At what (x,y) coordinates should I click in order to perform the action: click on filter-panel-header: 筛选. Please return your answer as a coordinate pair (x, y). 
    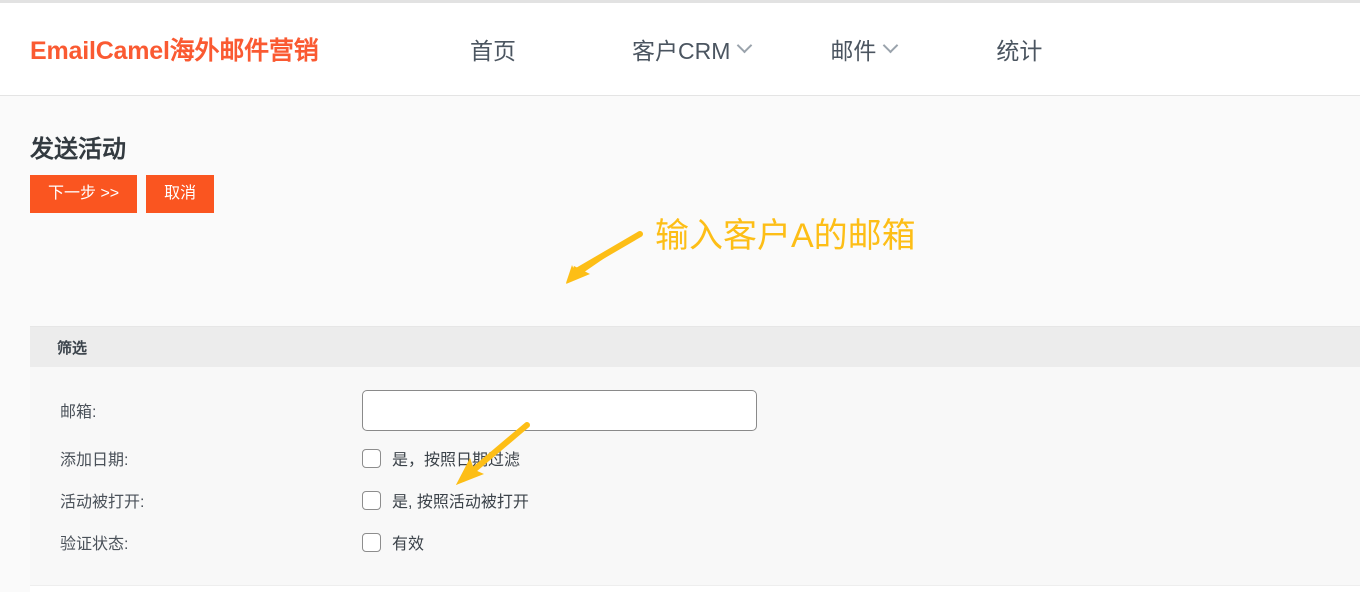
    Looking at the image, I should click on (695, 347).